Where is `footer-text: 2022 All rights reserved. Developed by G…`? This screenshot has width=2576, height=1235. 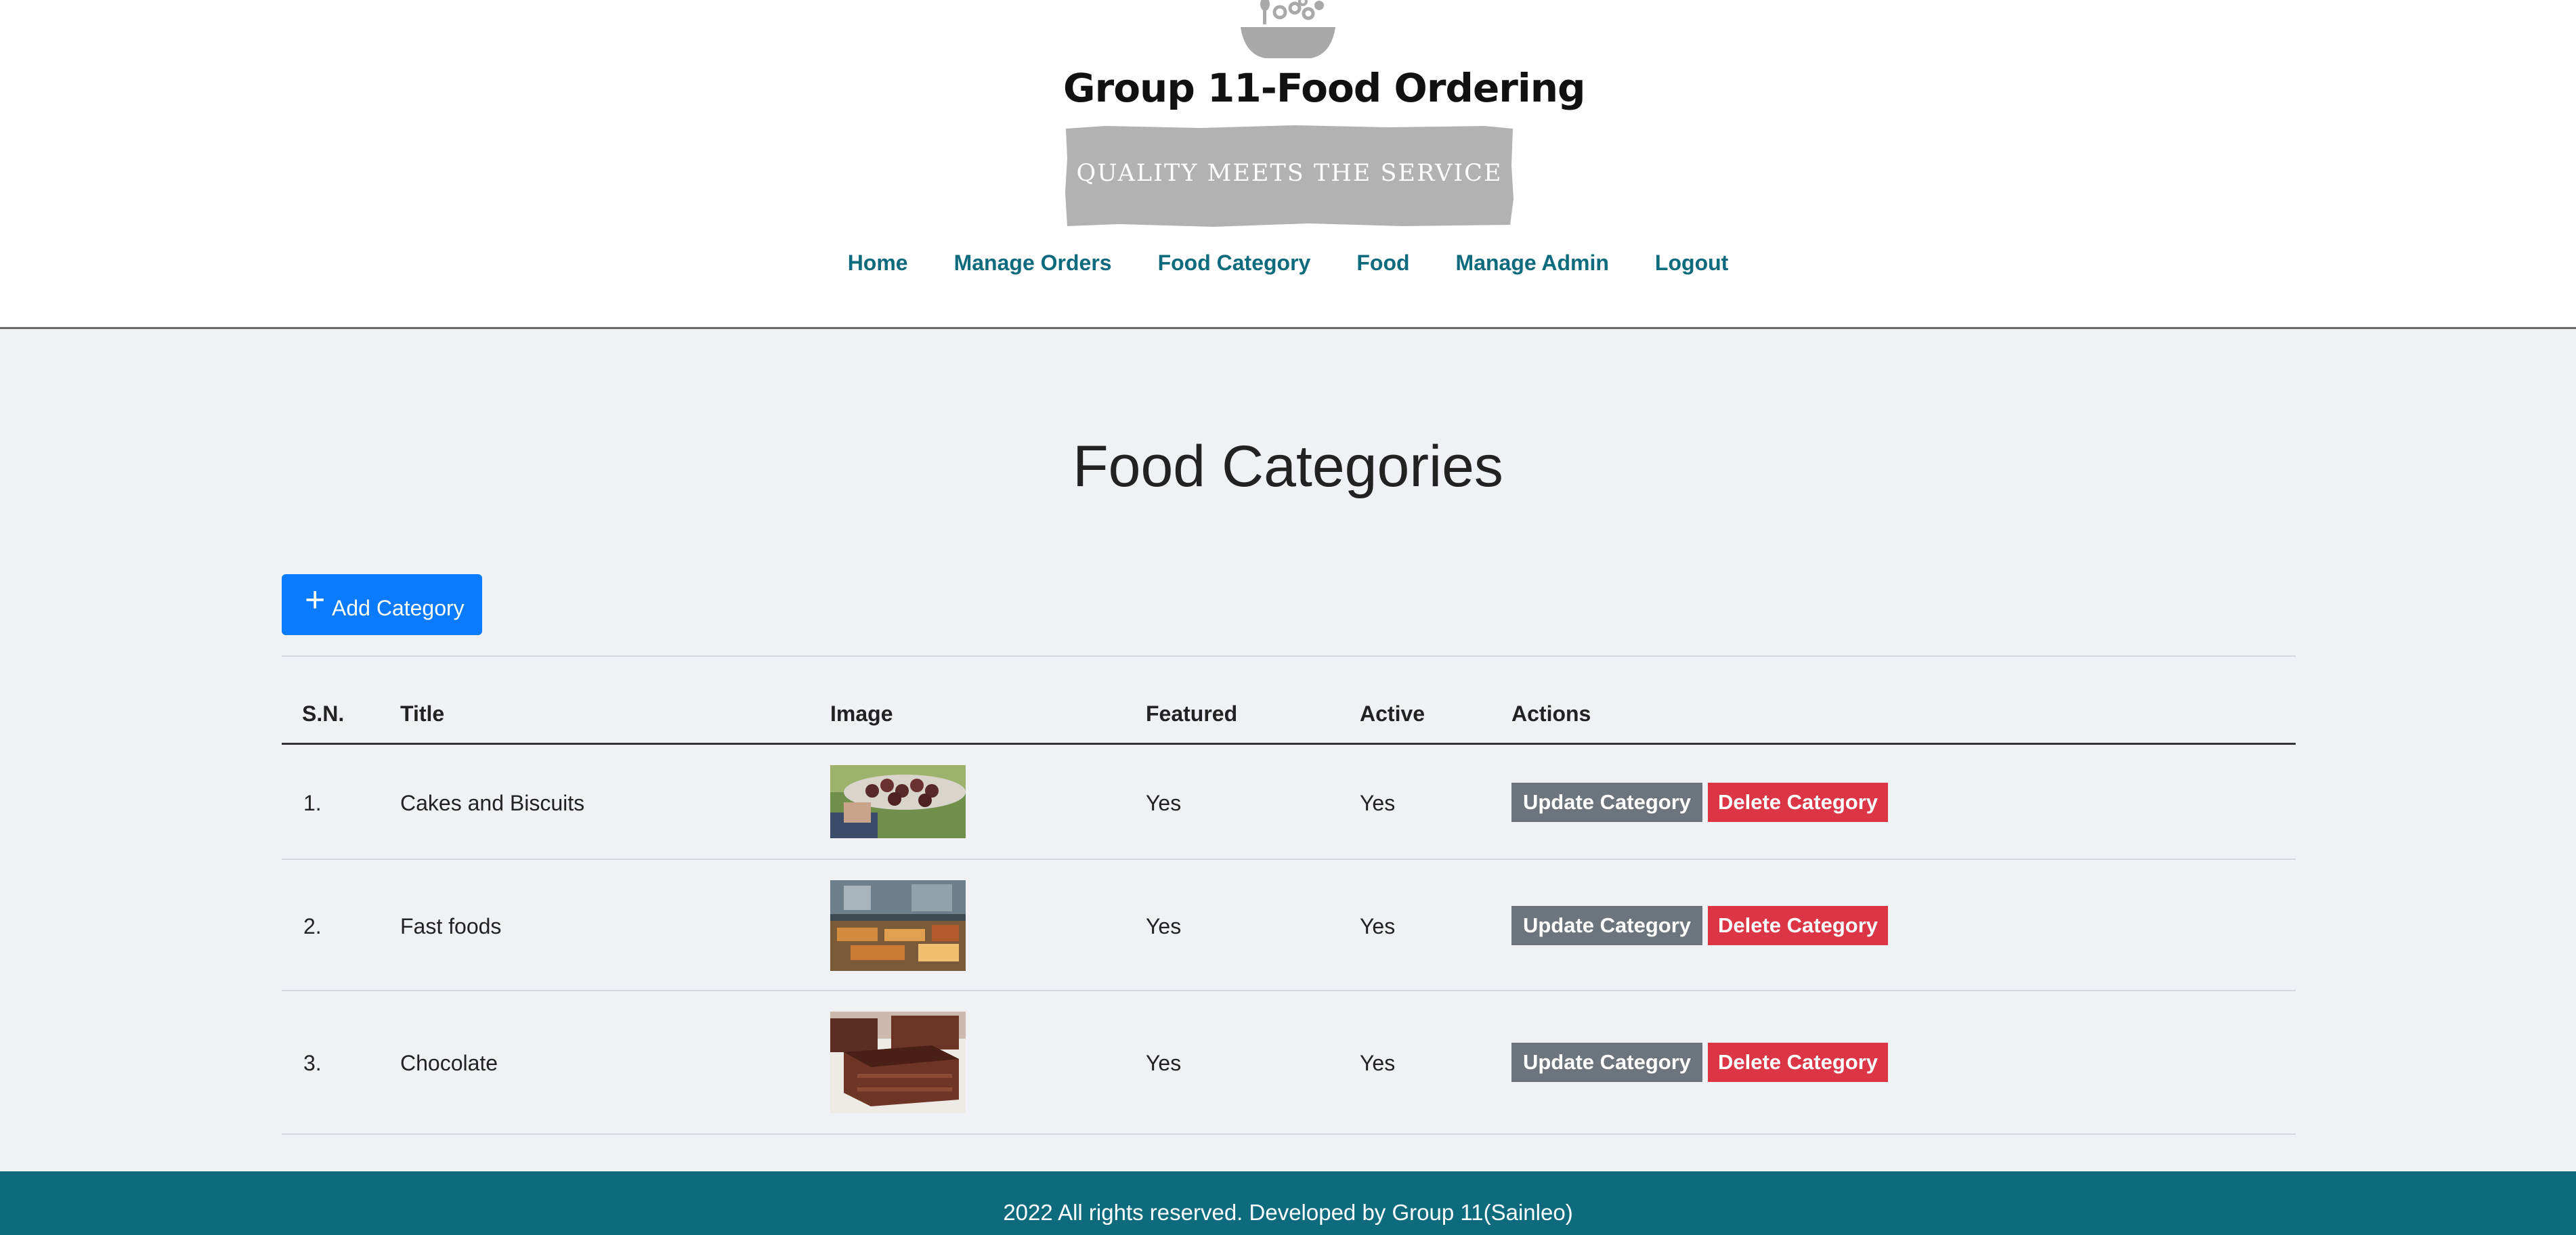 footer-text: 2022 All rights reserved. Developed by G… is located at coordinates (1288, 1213).